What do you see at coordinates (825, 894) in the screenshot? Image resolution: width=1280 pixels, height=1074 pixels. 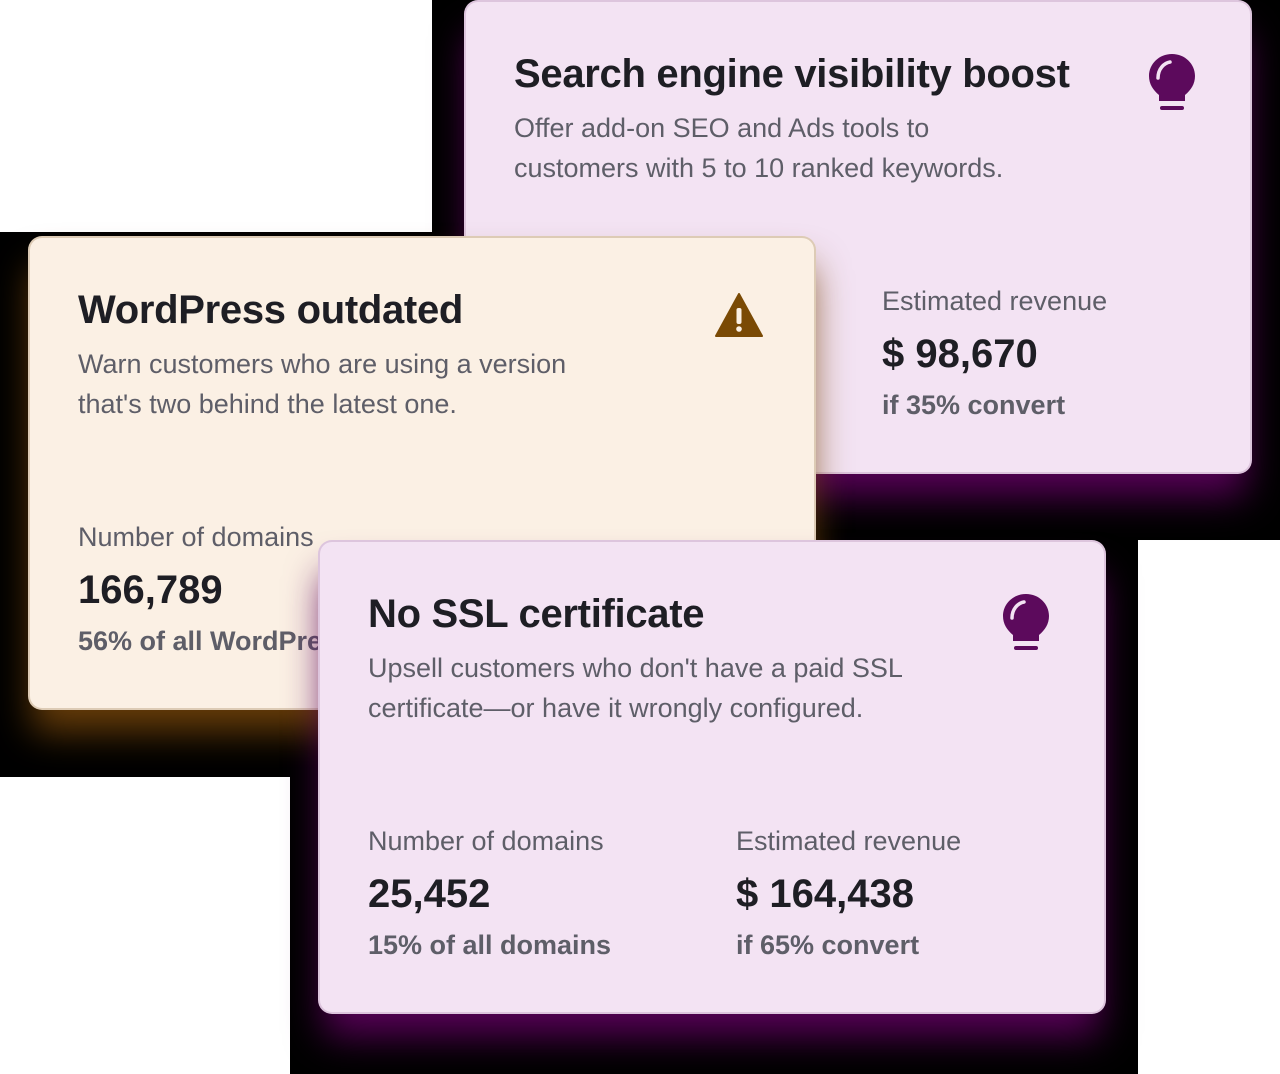 I see `revenue-value: $ 164,438` at bounding box center [825, 894].